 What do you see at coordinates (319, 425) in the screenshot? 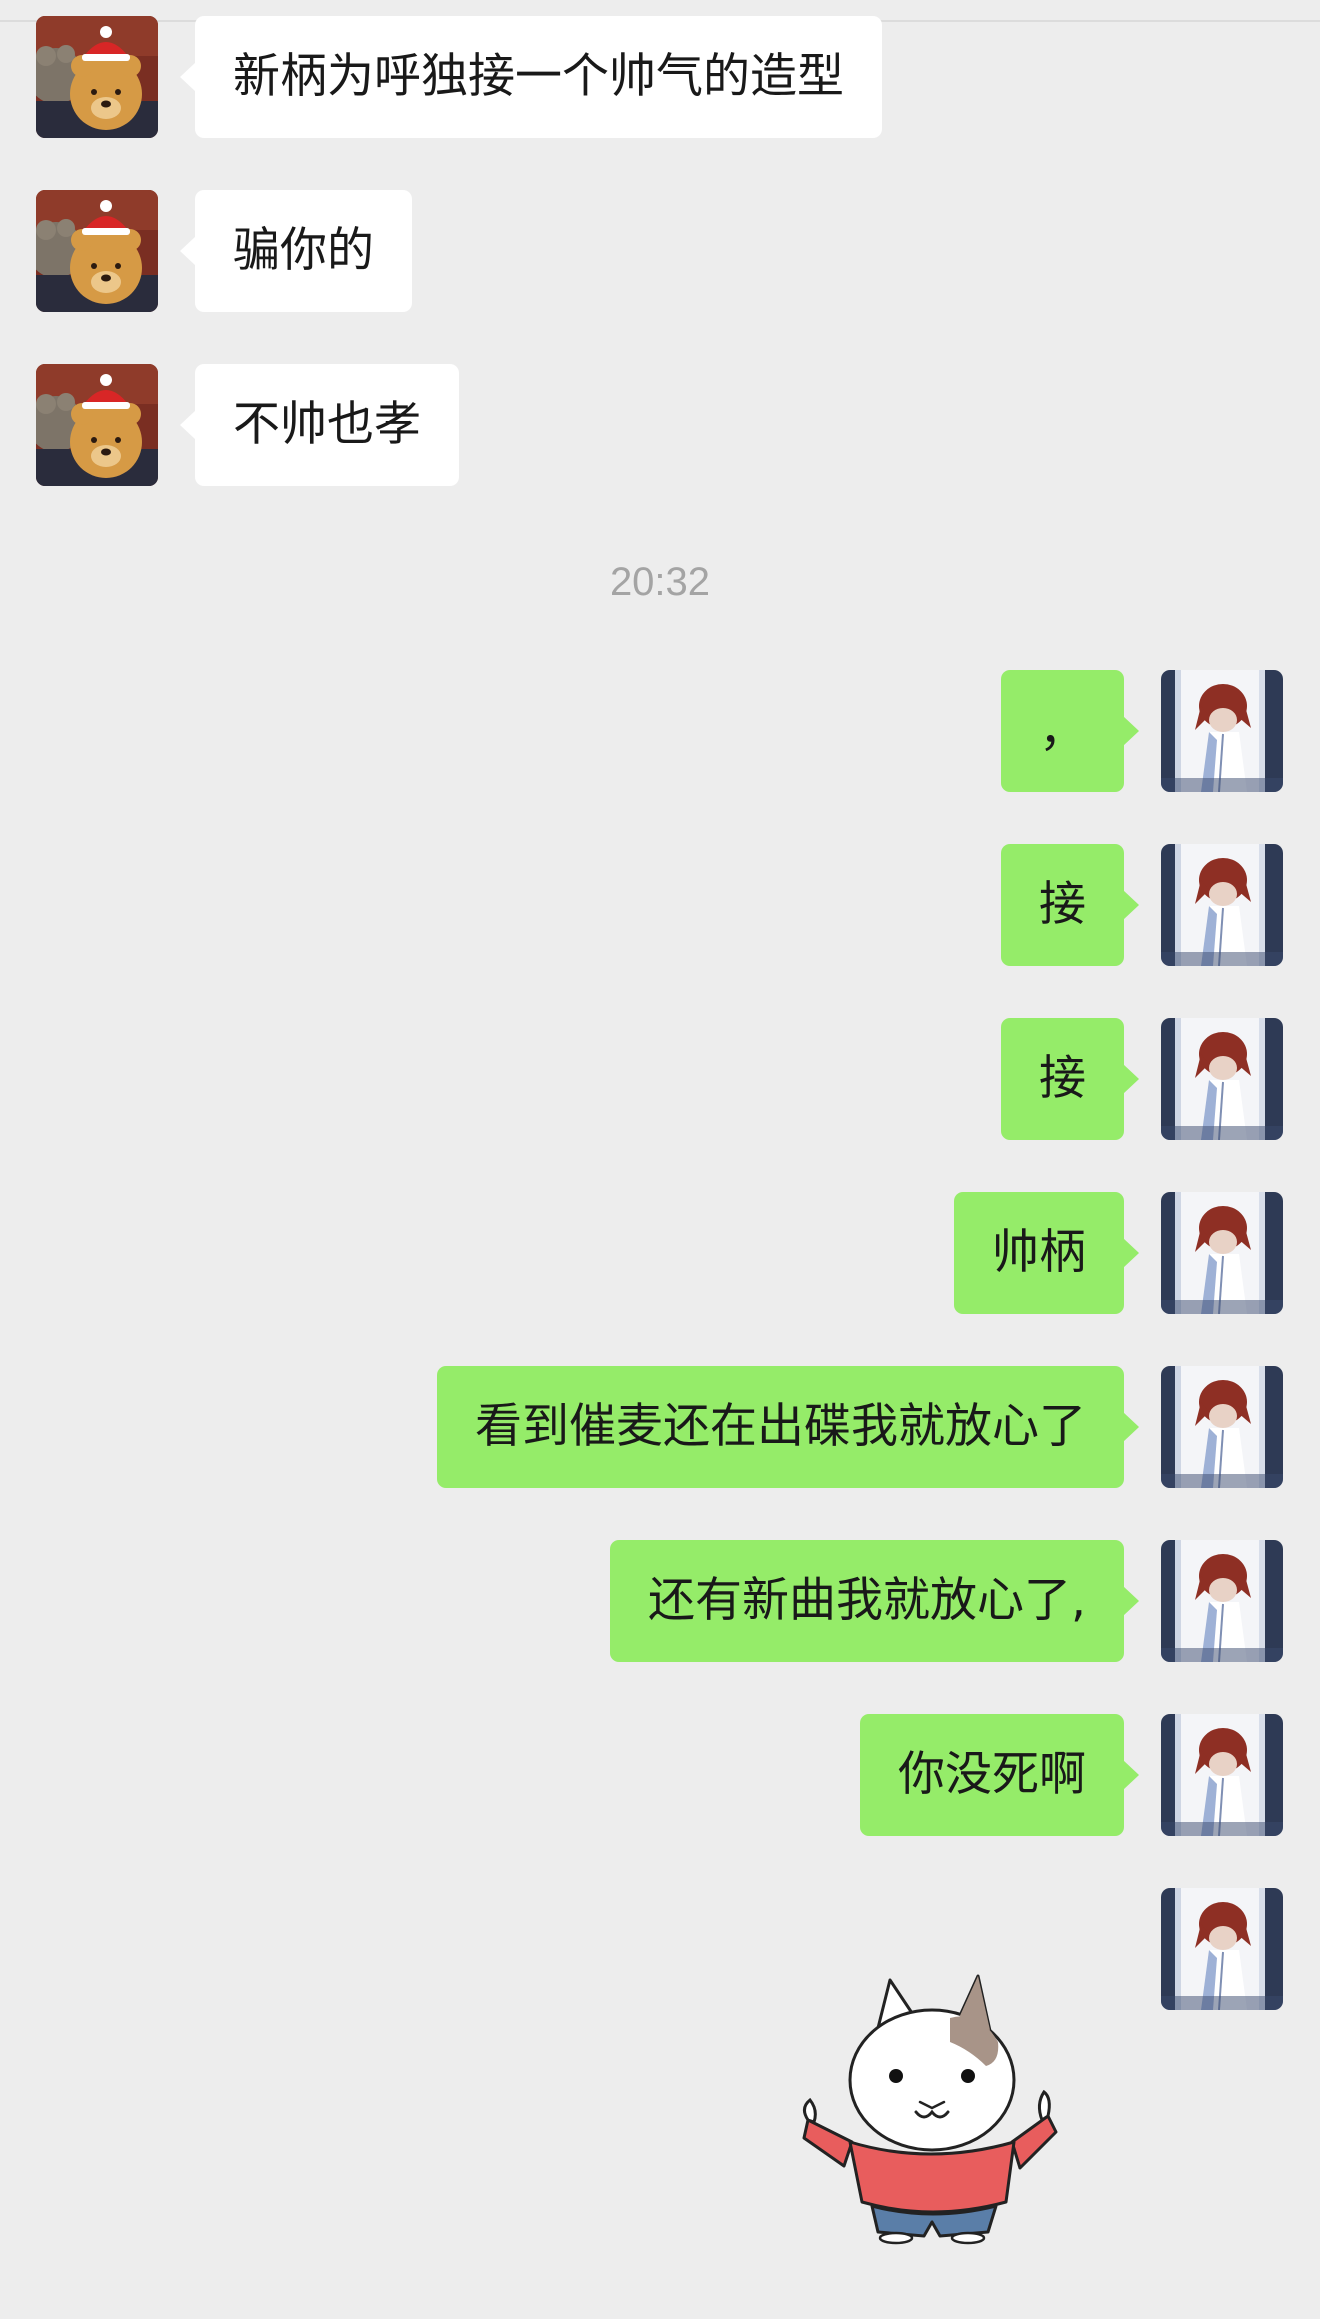
I see `message-bubble: 不帅也孝` at bounding box center [319, 425].